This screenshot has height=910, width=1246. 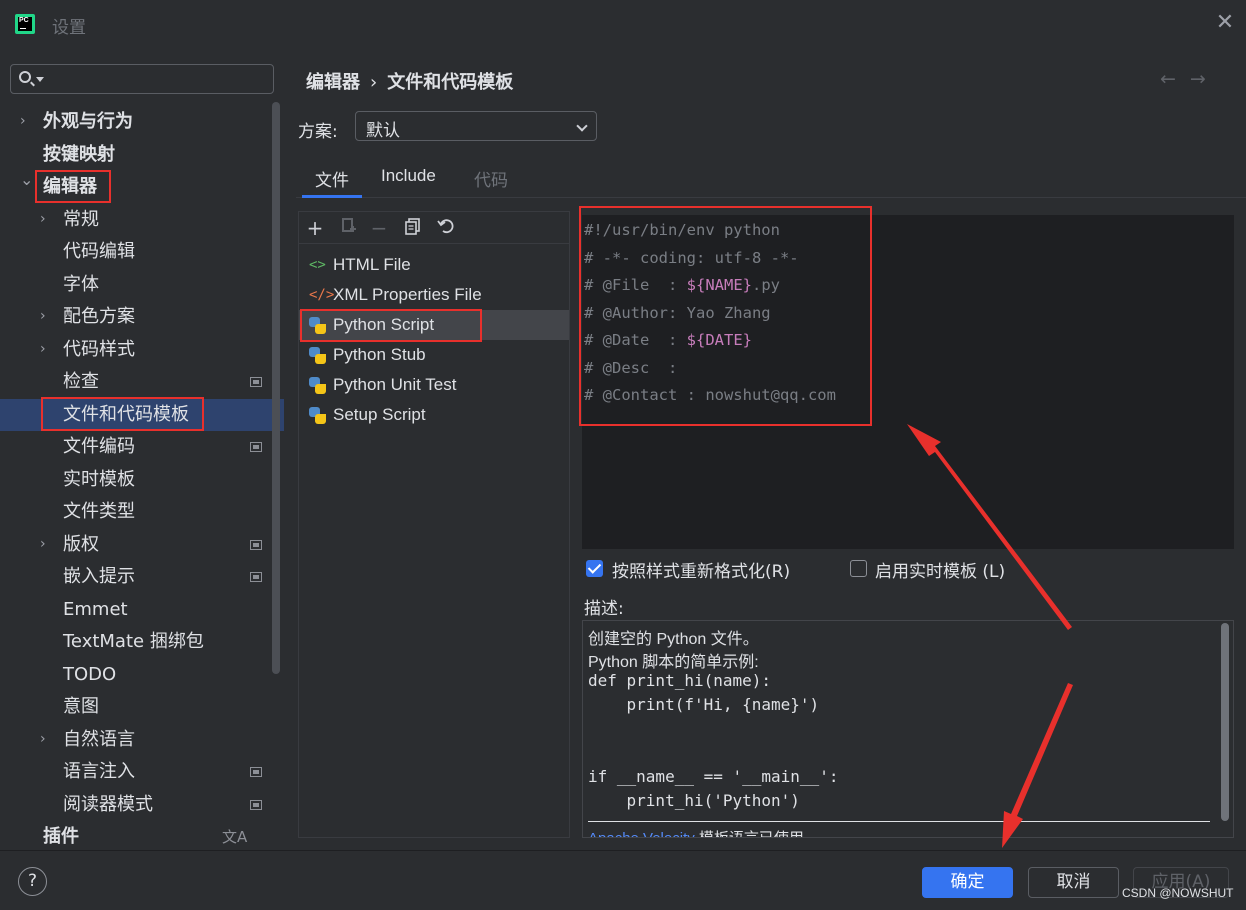 What do you see at coordinates (25, 24) in the screenshot?
I see `pycharm-logo-icon: PC` at bounding box center [25, 24].